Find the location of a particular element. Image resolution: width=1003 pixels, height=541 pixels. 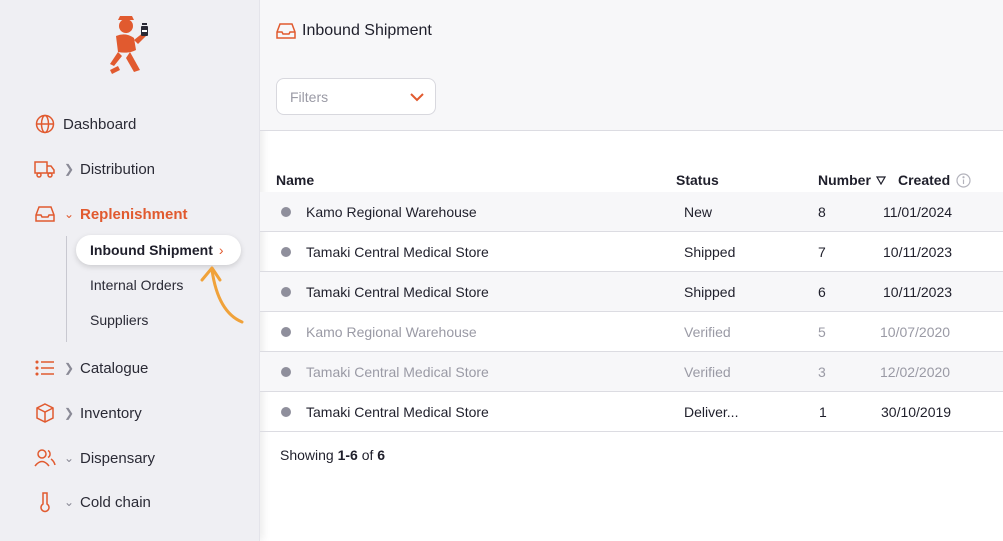

sidebar-item-label: Catalogue is located at coordinates (114, 368).